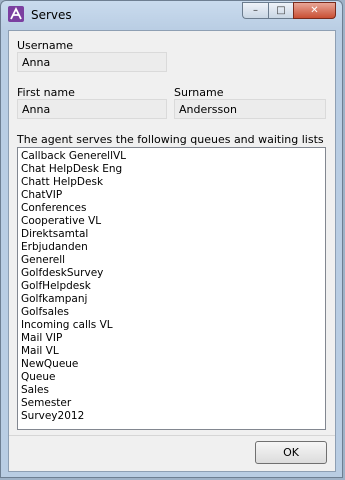 This screenshot has width=345, height=480. Describe the element at coordinates (173, 351) in the screenshot. I see `queue-list-item: Mail VL` at that location.